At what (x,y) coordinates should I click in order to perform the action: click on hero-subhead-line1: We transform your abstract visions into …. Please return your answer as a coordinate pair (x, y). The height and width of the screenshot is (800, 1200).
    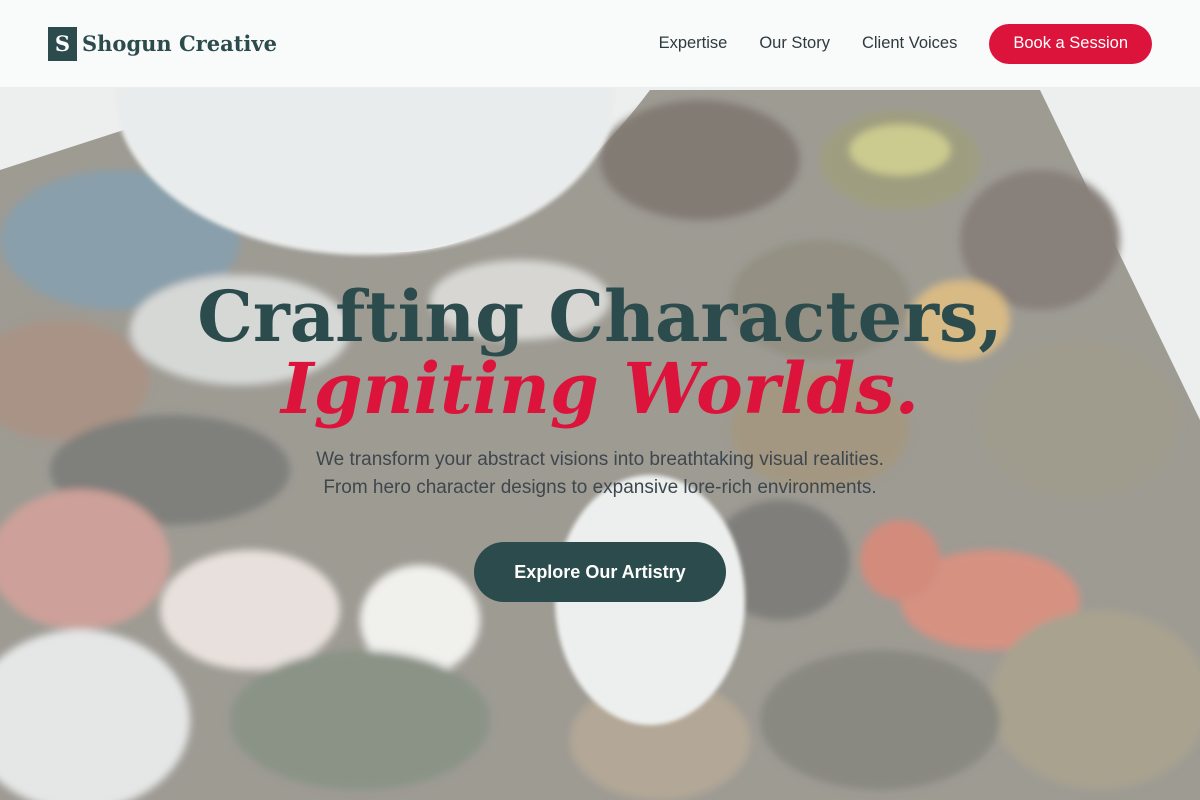
    Looking at the image, I should click on (600, 459).